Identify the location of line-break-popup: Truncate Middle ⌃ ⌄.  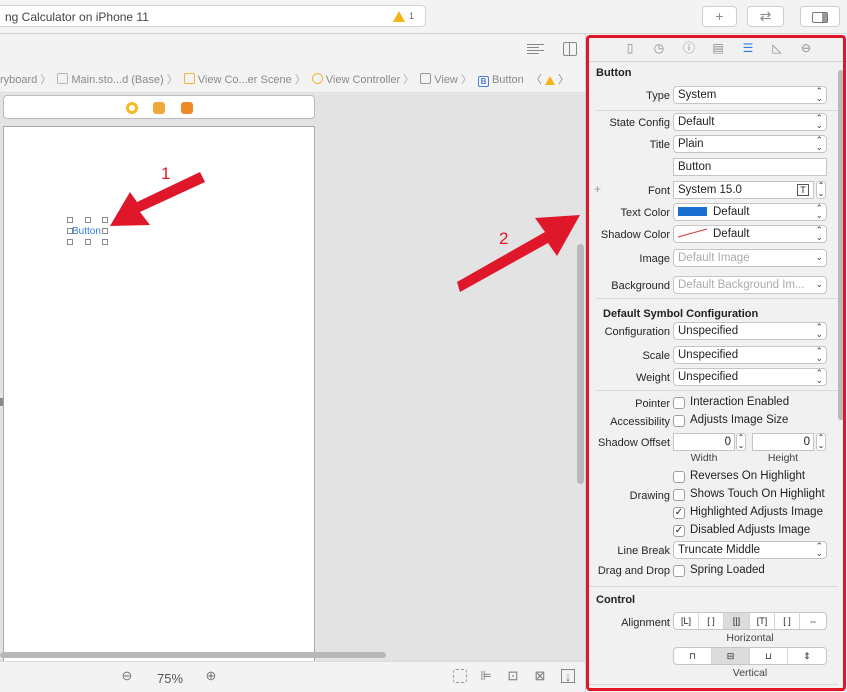
(750, 550).